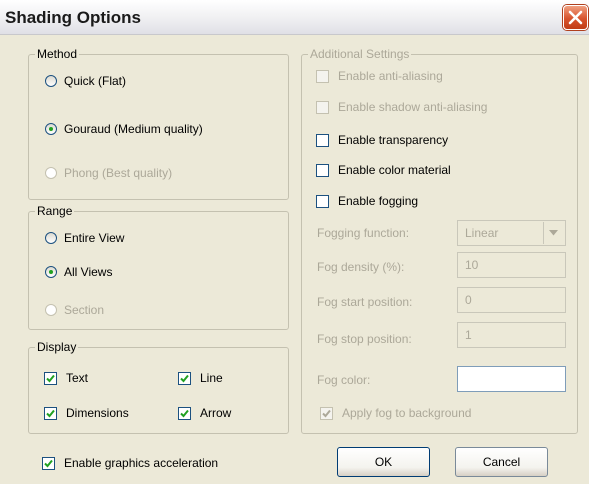 The width and height of the screenshot is (589, 484). Describe the element at coordinates (407, 413) in the screenshot. I see `apply-fog-background-label: Apply fog to background` at that location.